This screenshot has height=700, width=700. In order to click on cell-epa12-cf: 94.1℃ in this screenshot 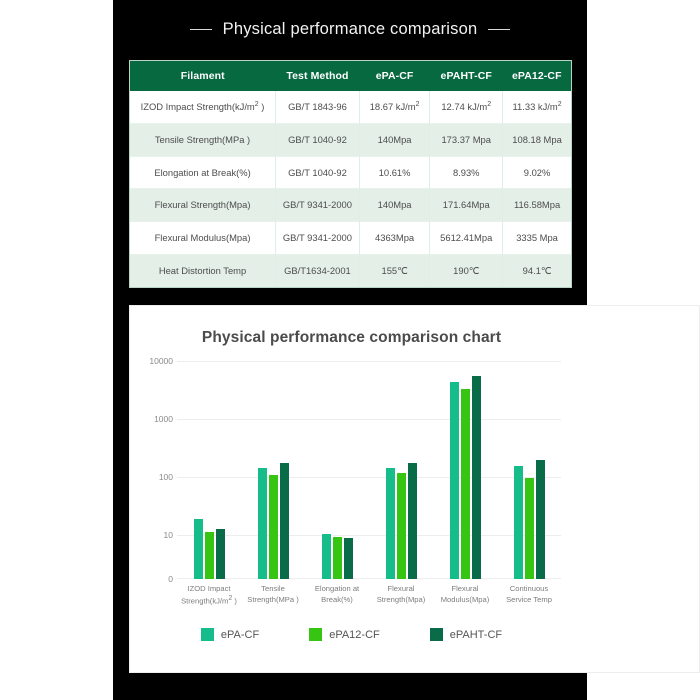, I will do `click(537, 270)`.